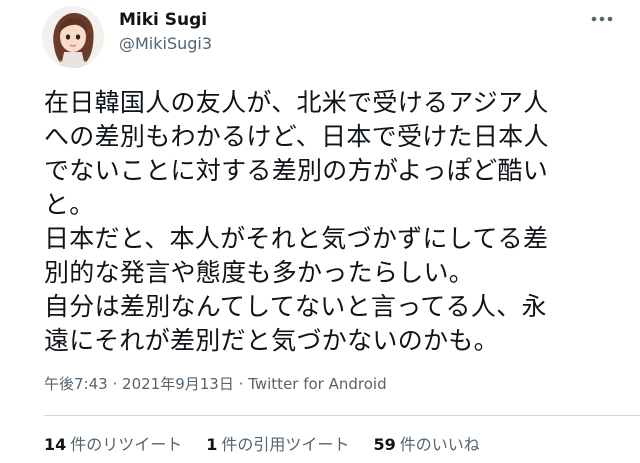 The image size is (640, 463). I want to click on like-count: 59, so click(384, 444).